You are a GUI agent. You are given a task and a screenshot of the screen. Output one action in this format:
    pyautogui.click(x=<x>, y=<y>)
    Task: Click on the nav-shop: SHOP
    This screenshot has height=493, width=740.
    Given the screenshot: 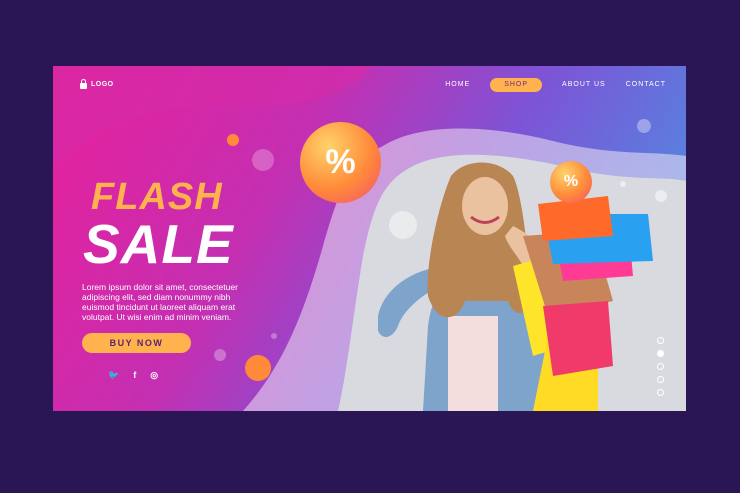 What is the action you would take?
    pyautogui.click(x=516, y=85)
    